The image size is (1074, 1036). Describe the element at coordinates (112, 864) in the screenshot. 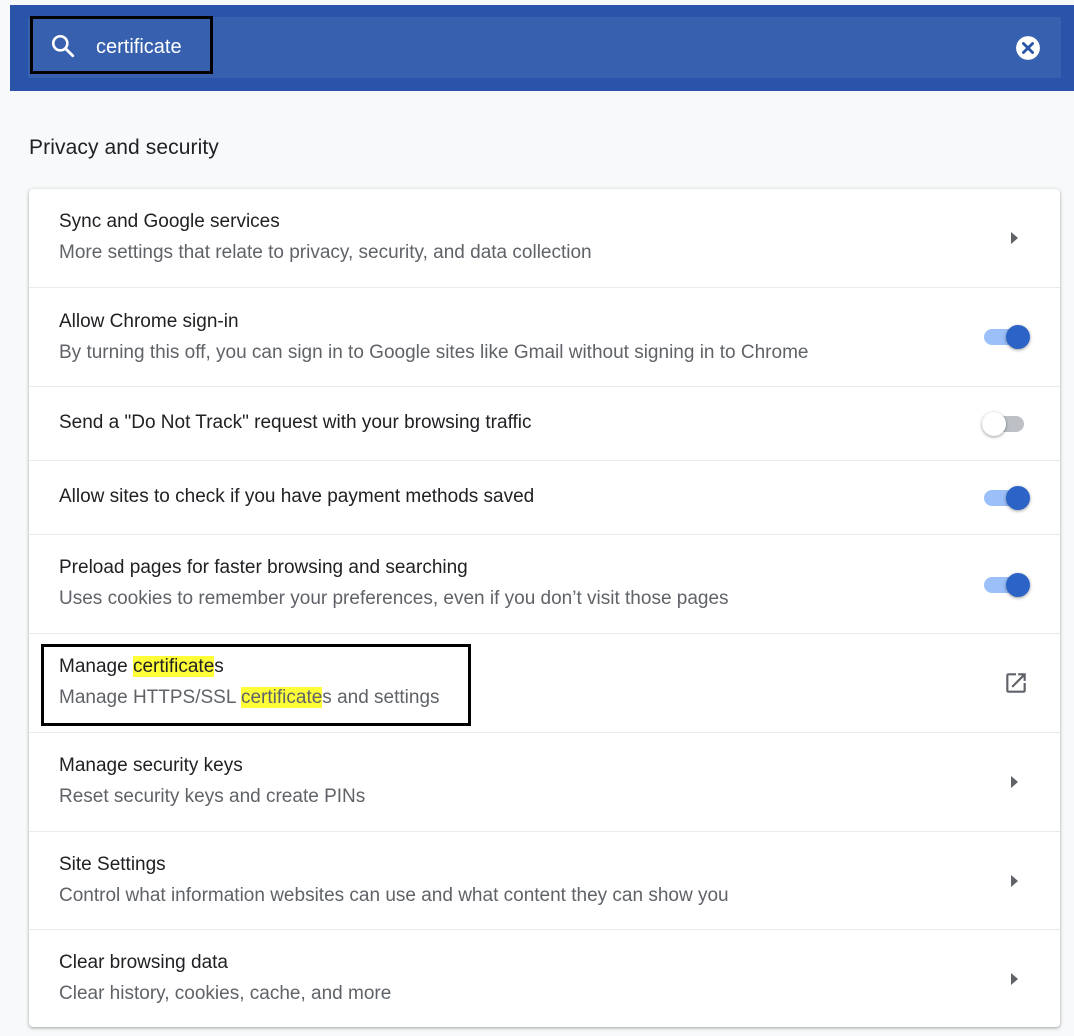

I see `row-title: Site Settings` at that location.